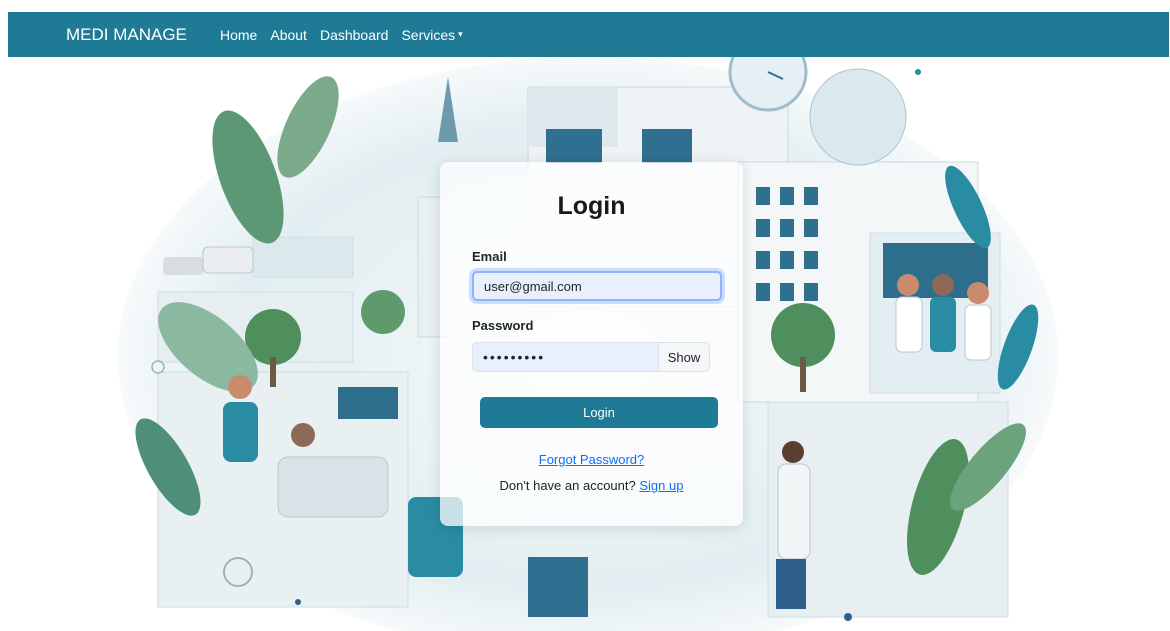 This screenshot has height=631, width=1170. I want to click on signup-row: Don't have an account? Sign up, so click(591, 485).